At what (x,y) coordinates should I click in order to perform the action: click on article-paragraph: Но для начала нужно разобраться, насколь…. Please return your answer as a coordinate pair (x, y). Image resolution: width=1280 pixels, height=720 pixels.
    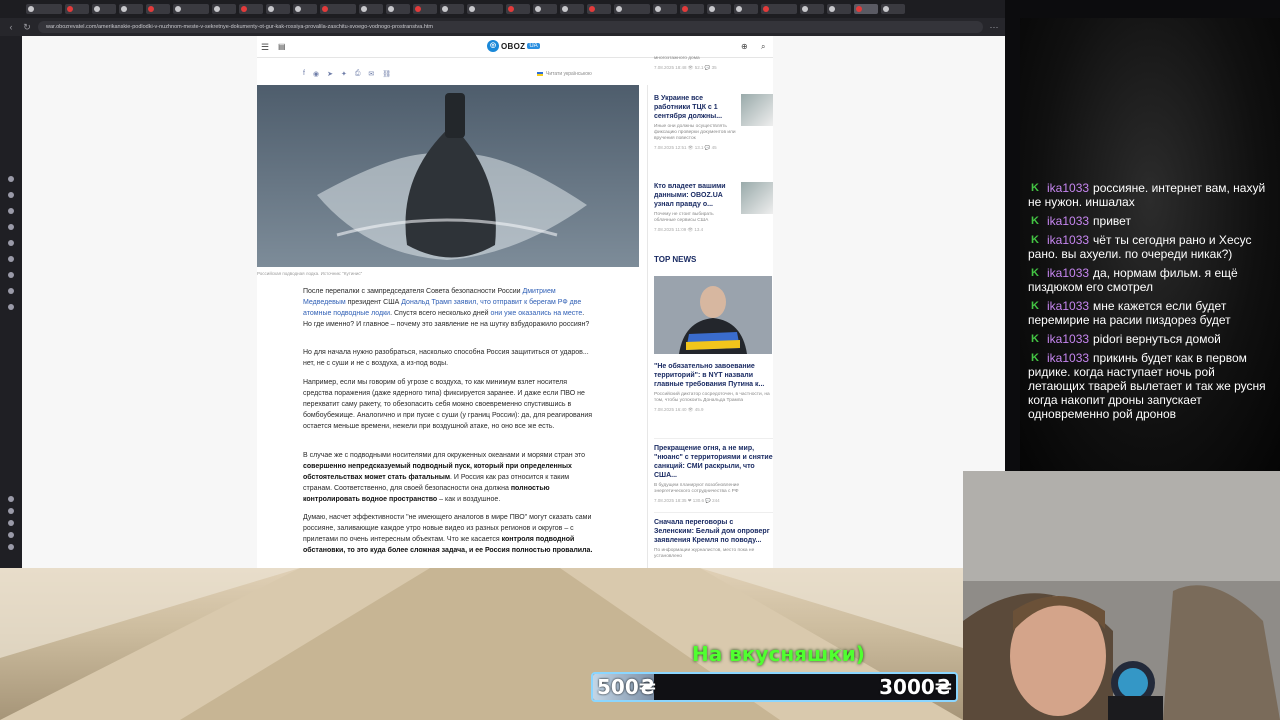
    Looking at the image, I should click on (449, 358).